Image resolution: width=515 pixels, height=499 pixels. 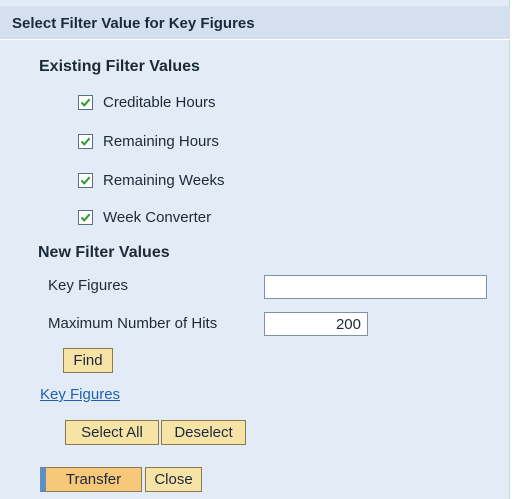 I want to click on key-figures-field-label: Key Figures, so click(x=88, y=285).